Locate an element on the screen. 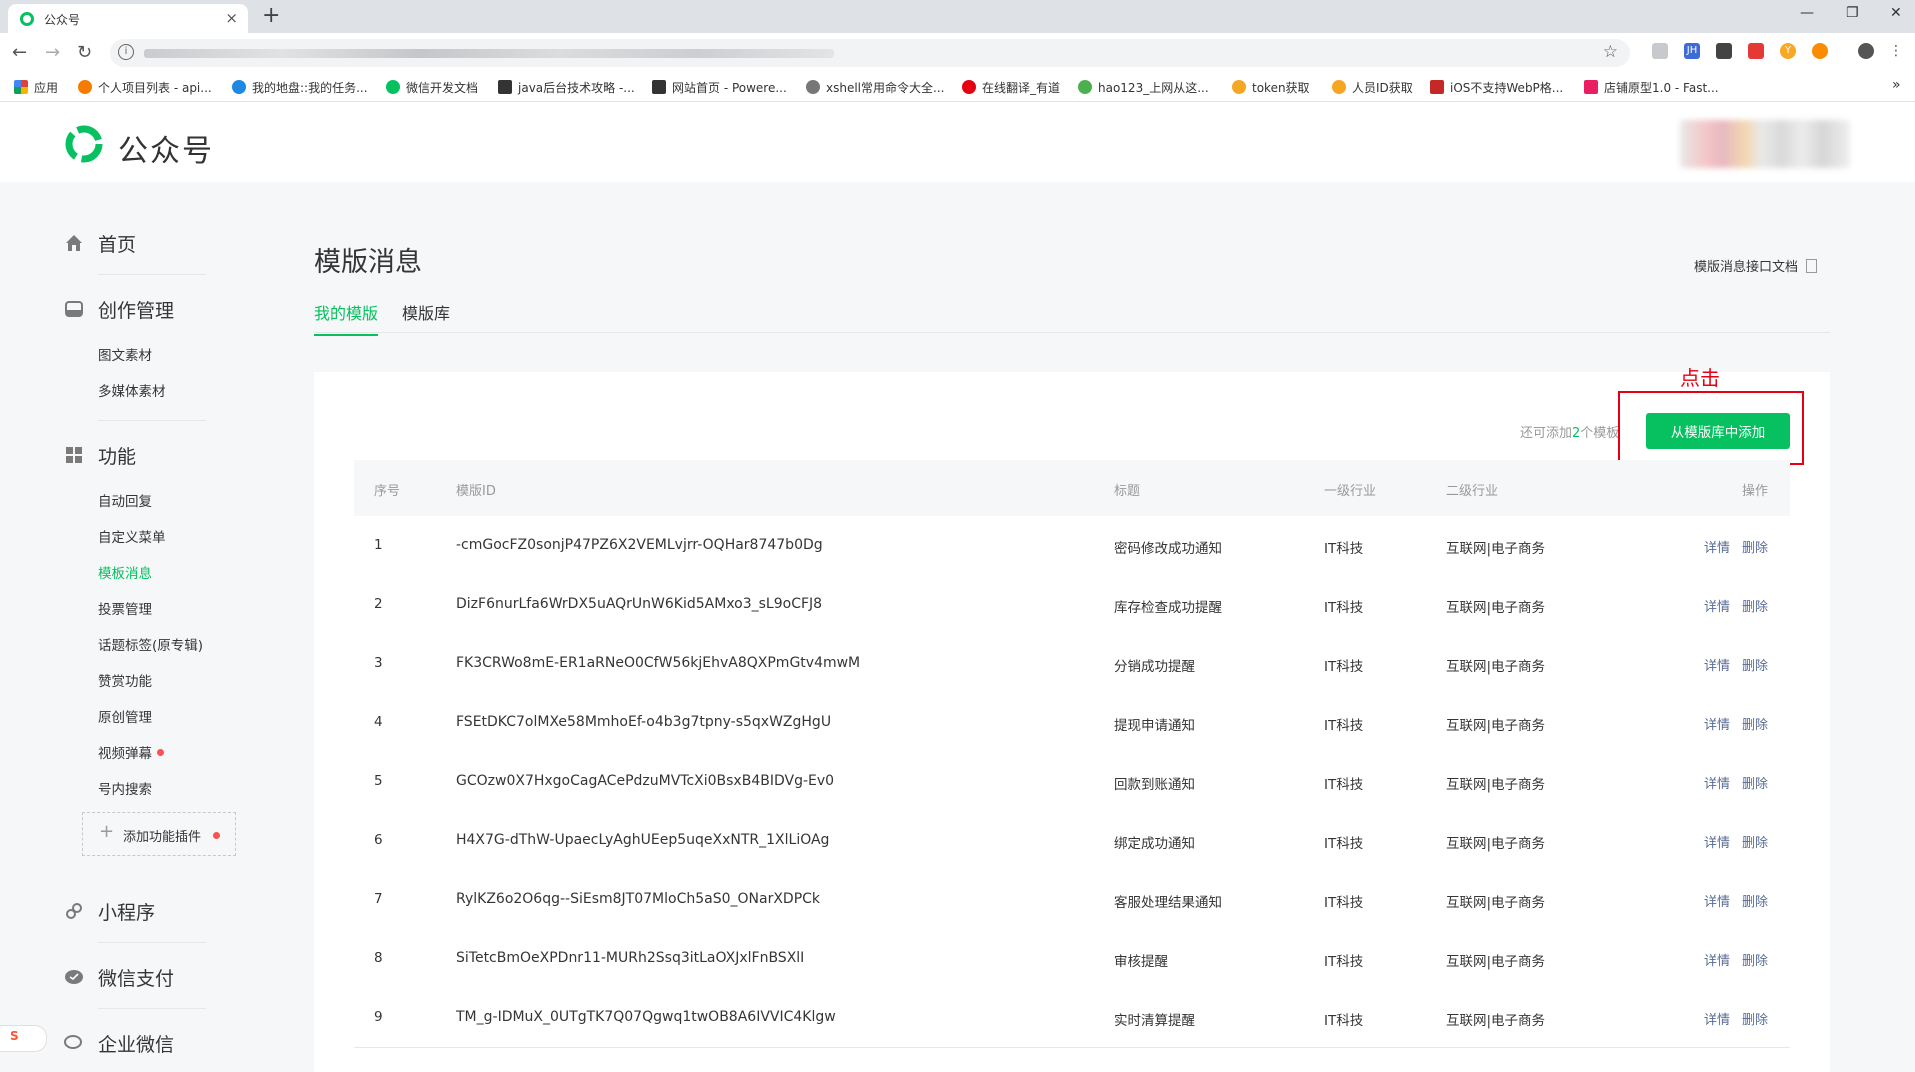 This screenshot has height=1072, width=1915. column-header-title: 标题 is located at coordinates (1127, 491).